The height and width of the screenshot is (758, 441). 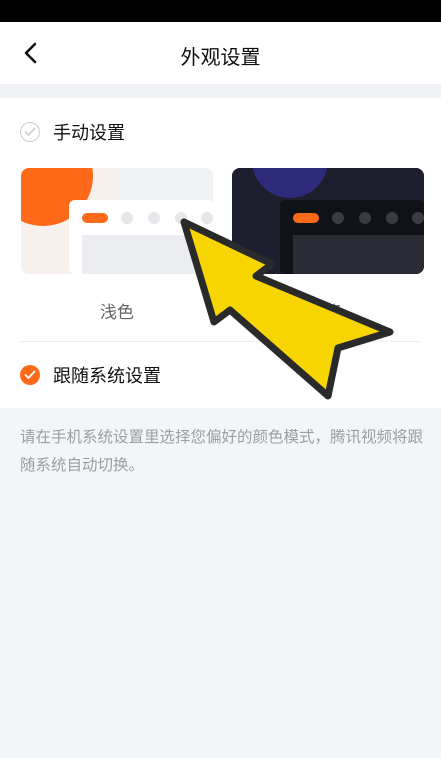 I want to click on light-theme-preview, so click(x=117, y=221).